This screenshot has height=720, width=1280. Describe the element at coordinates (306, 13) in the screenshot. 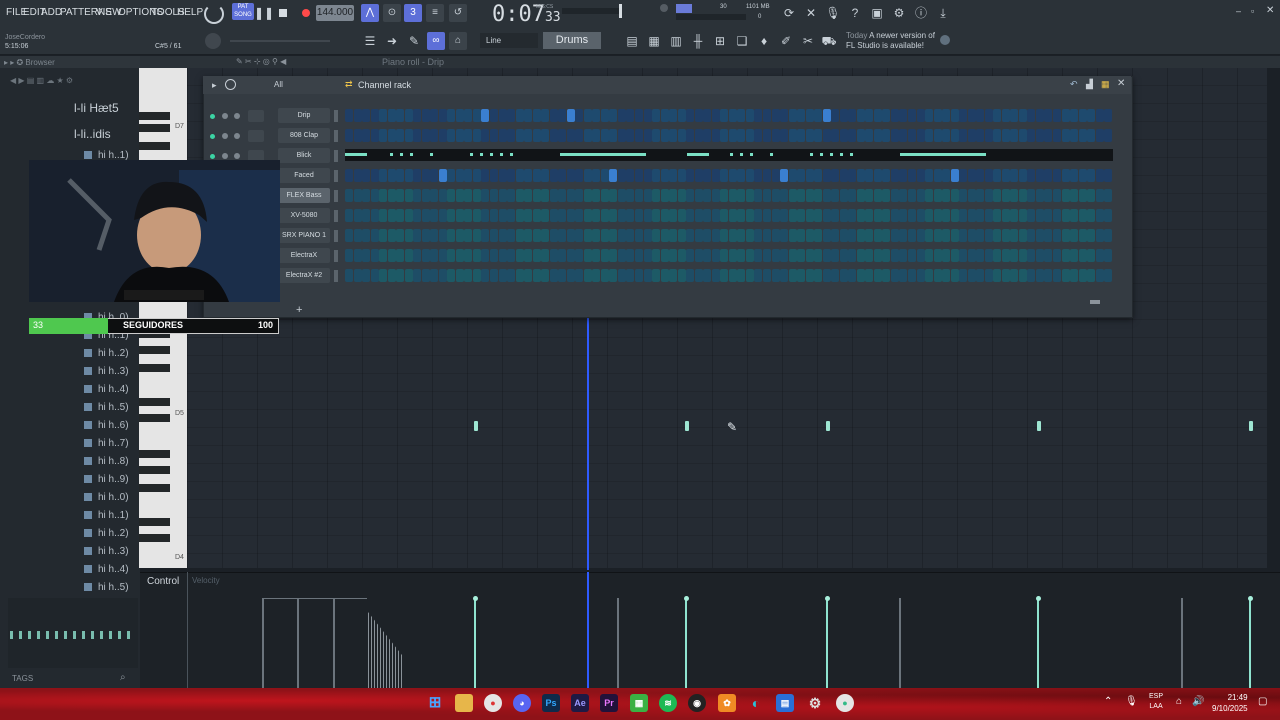

I see `record-button` at that location.